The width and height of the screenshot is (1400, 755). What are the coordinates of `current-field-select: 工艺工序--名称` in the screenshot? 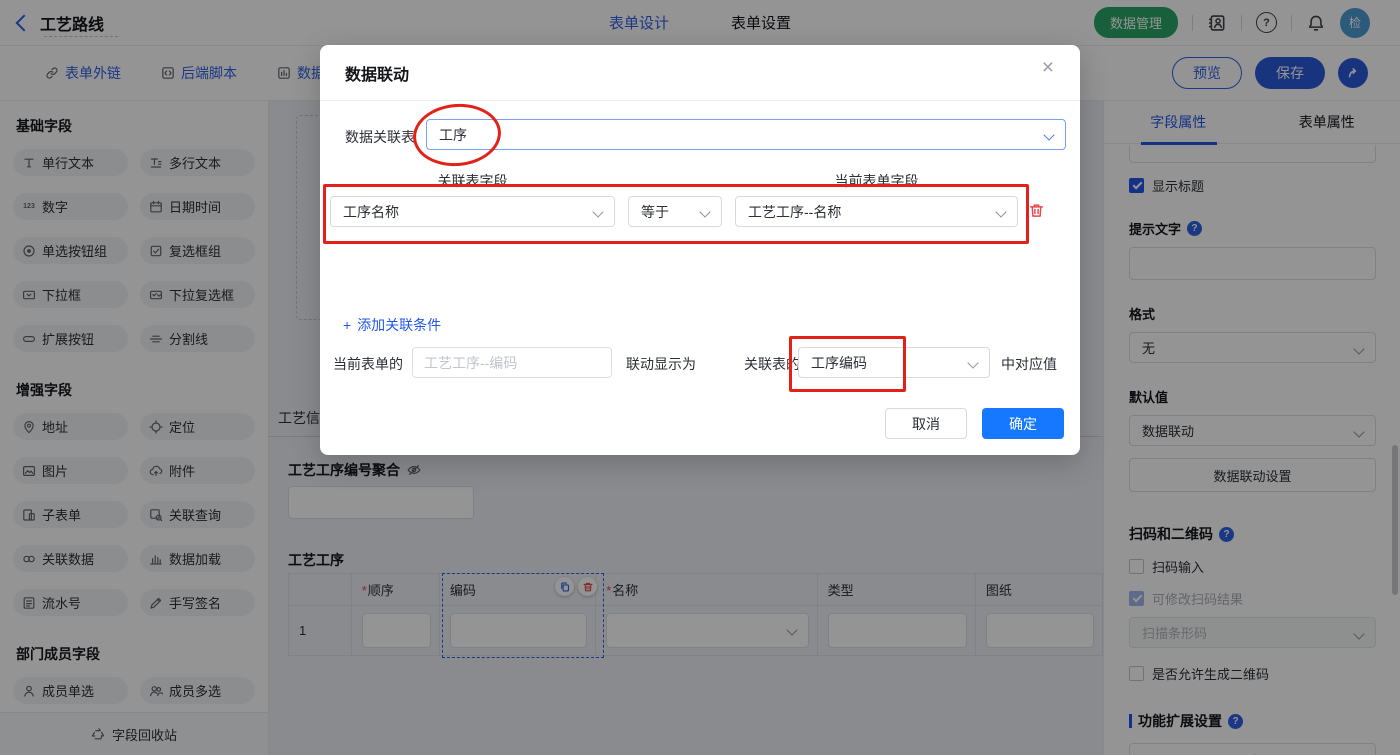 It's located at (876, 211).